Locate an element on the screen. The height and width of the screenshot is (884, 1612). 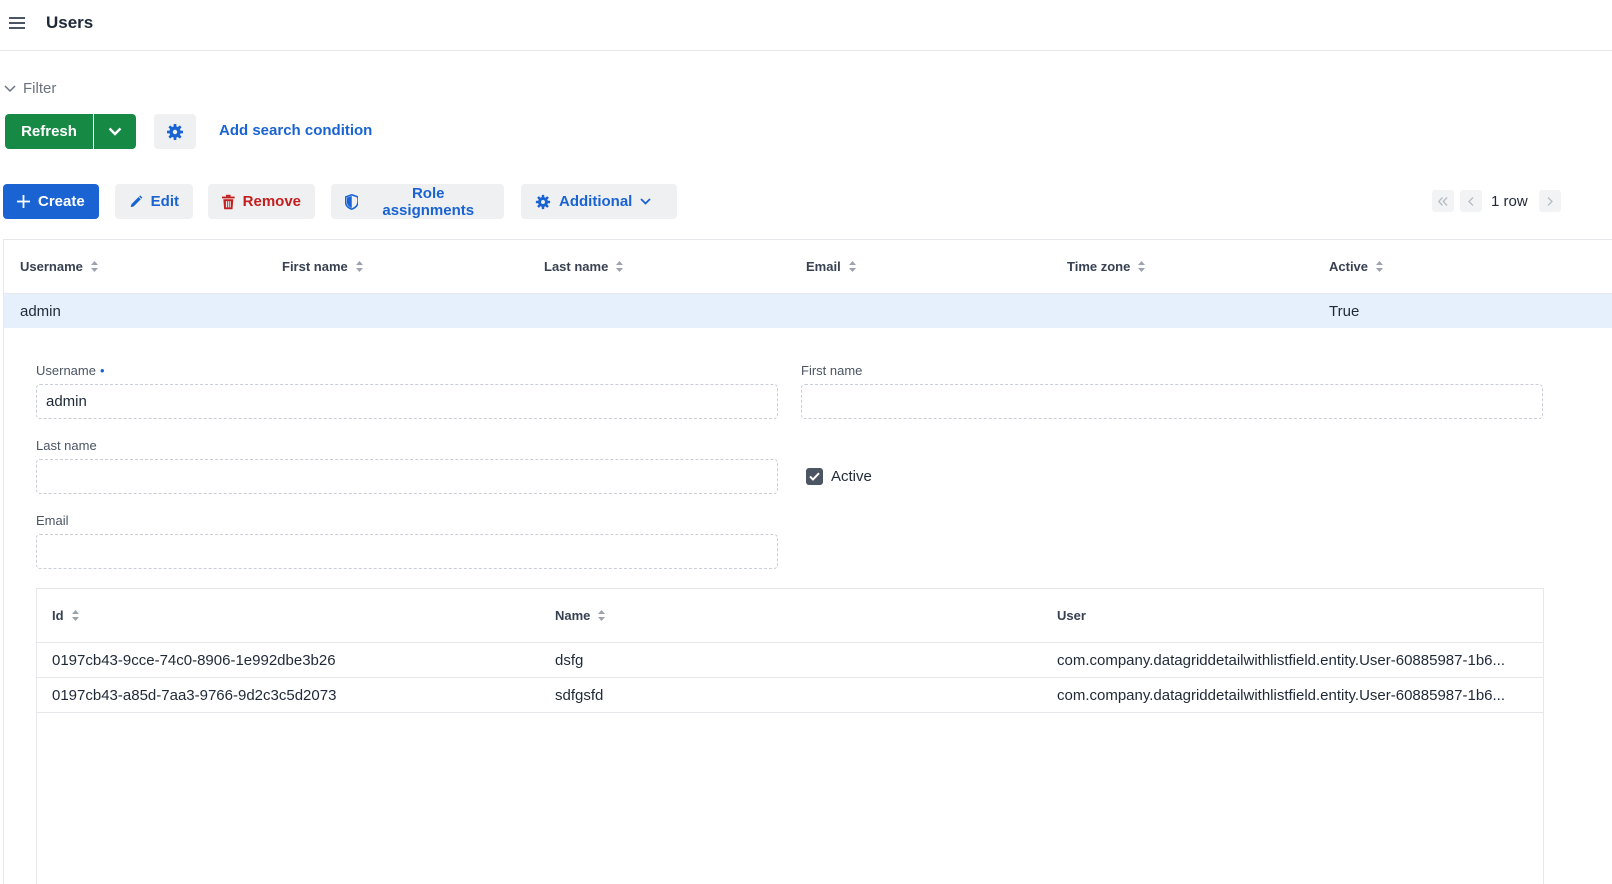
filter-label: Filter is located at coordinates (40, 88).